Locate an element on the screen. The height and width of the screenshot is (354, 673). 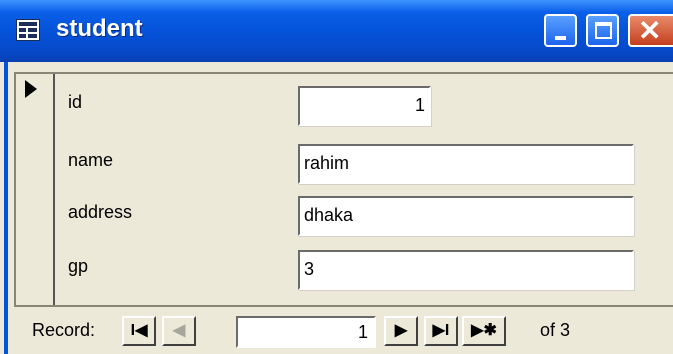
minimize-icon is located at coordinates (560, 38).